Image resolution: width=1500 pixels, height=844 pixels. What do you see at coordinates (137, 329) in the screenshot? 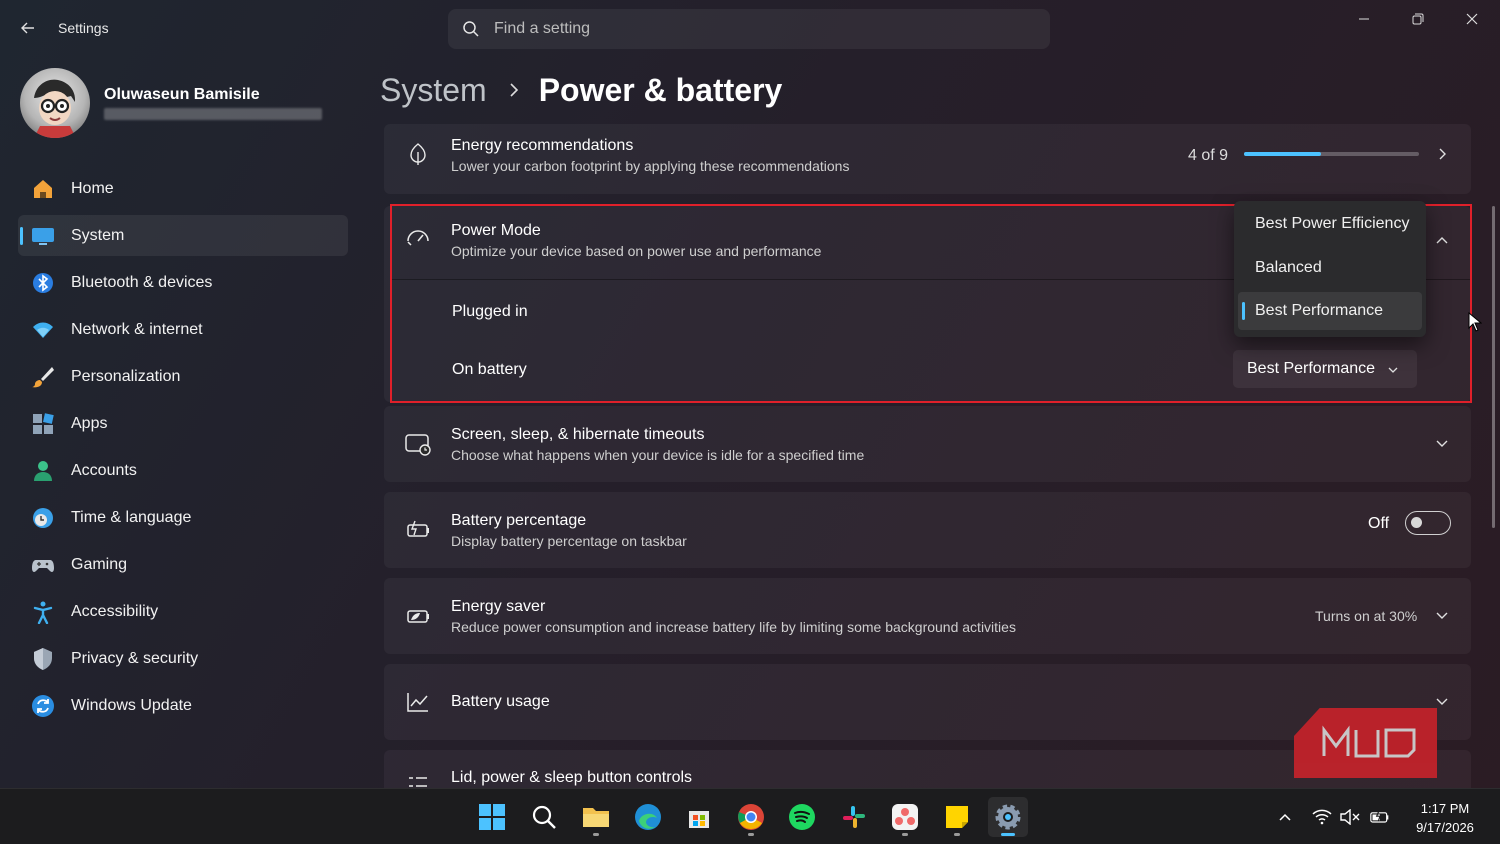
I see `sidebar-item-label: Network & internet` at bounding box center [137, 329].